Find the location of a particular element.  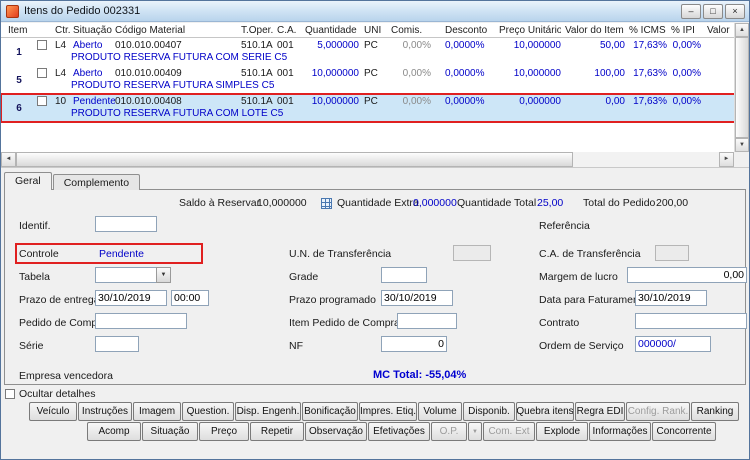

row-checkbox-cell is located at coordinates (45, 74).